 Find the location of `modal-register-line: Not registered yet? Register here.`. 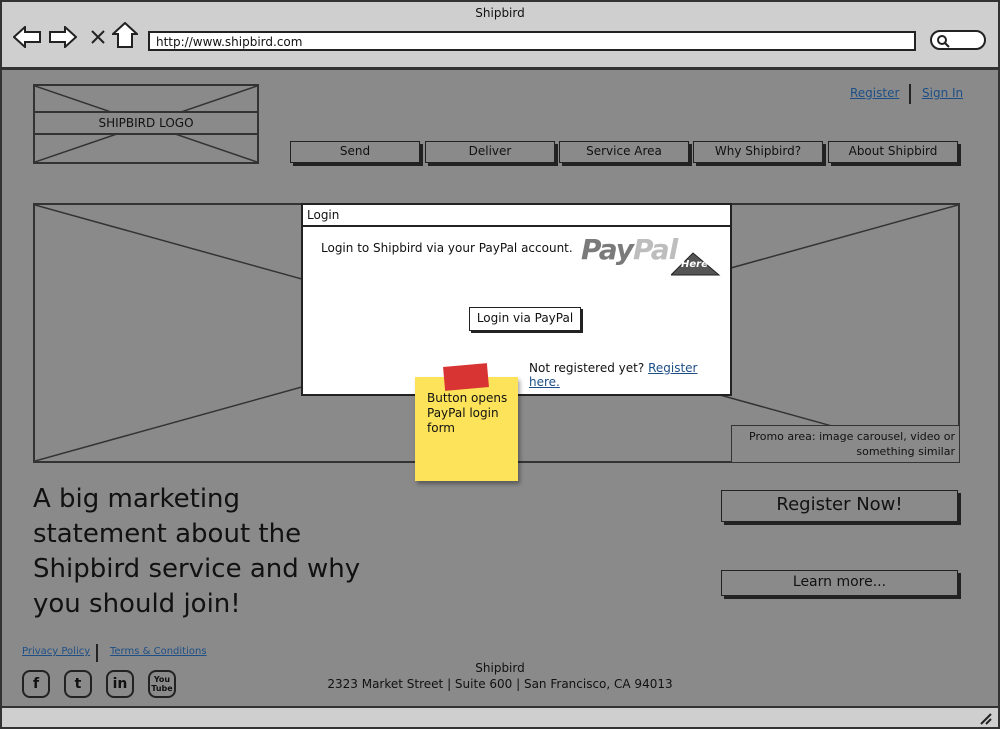

modal-register-line: Not registered yet? Register here. is located at coordinates (629, 375).